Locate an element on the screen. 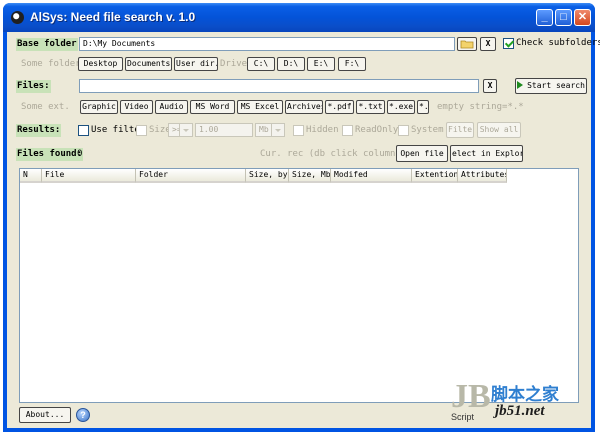 This screenshot has width=600, height=435. size-unit-value: Mb is located at coordinates (264, 129).